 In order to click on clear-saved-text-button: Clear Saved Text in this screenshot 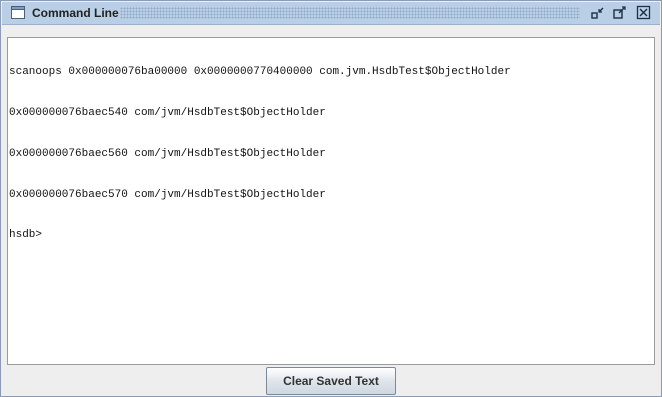, I will do `click(331, 381)`.